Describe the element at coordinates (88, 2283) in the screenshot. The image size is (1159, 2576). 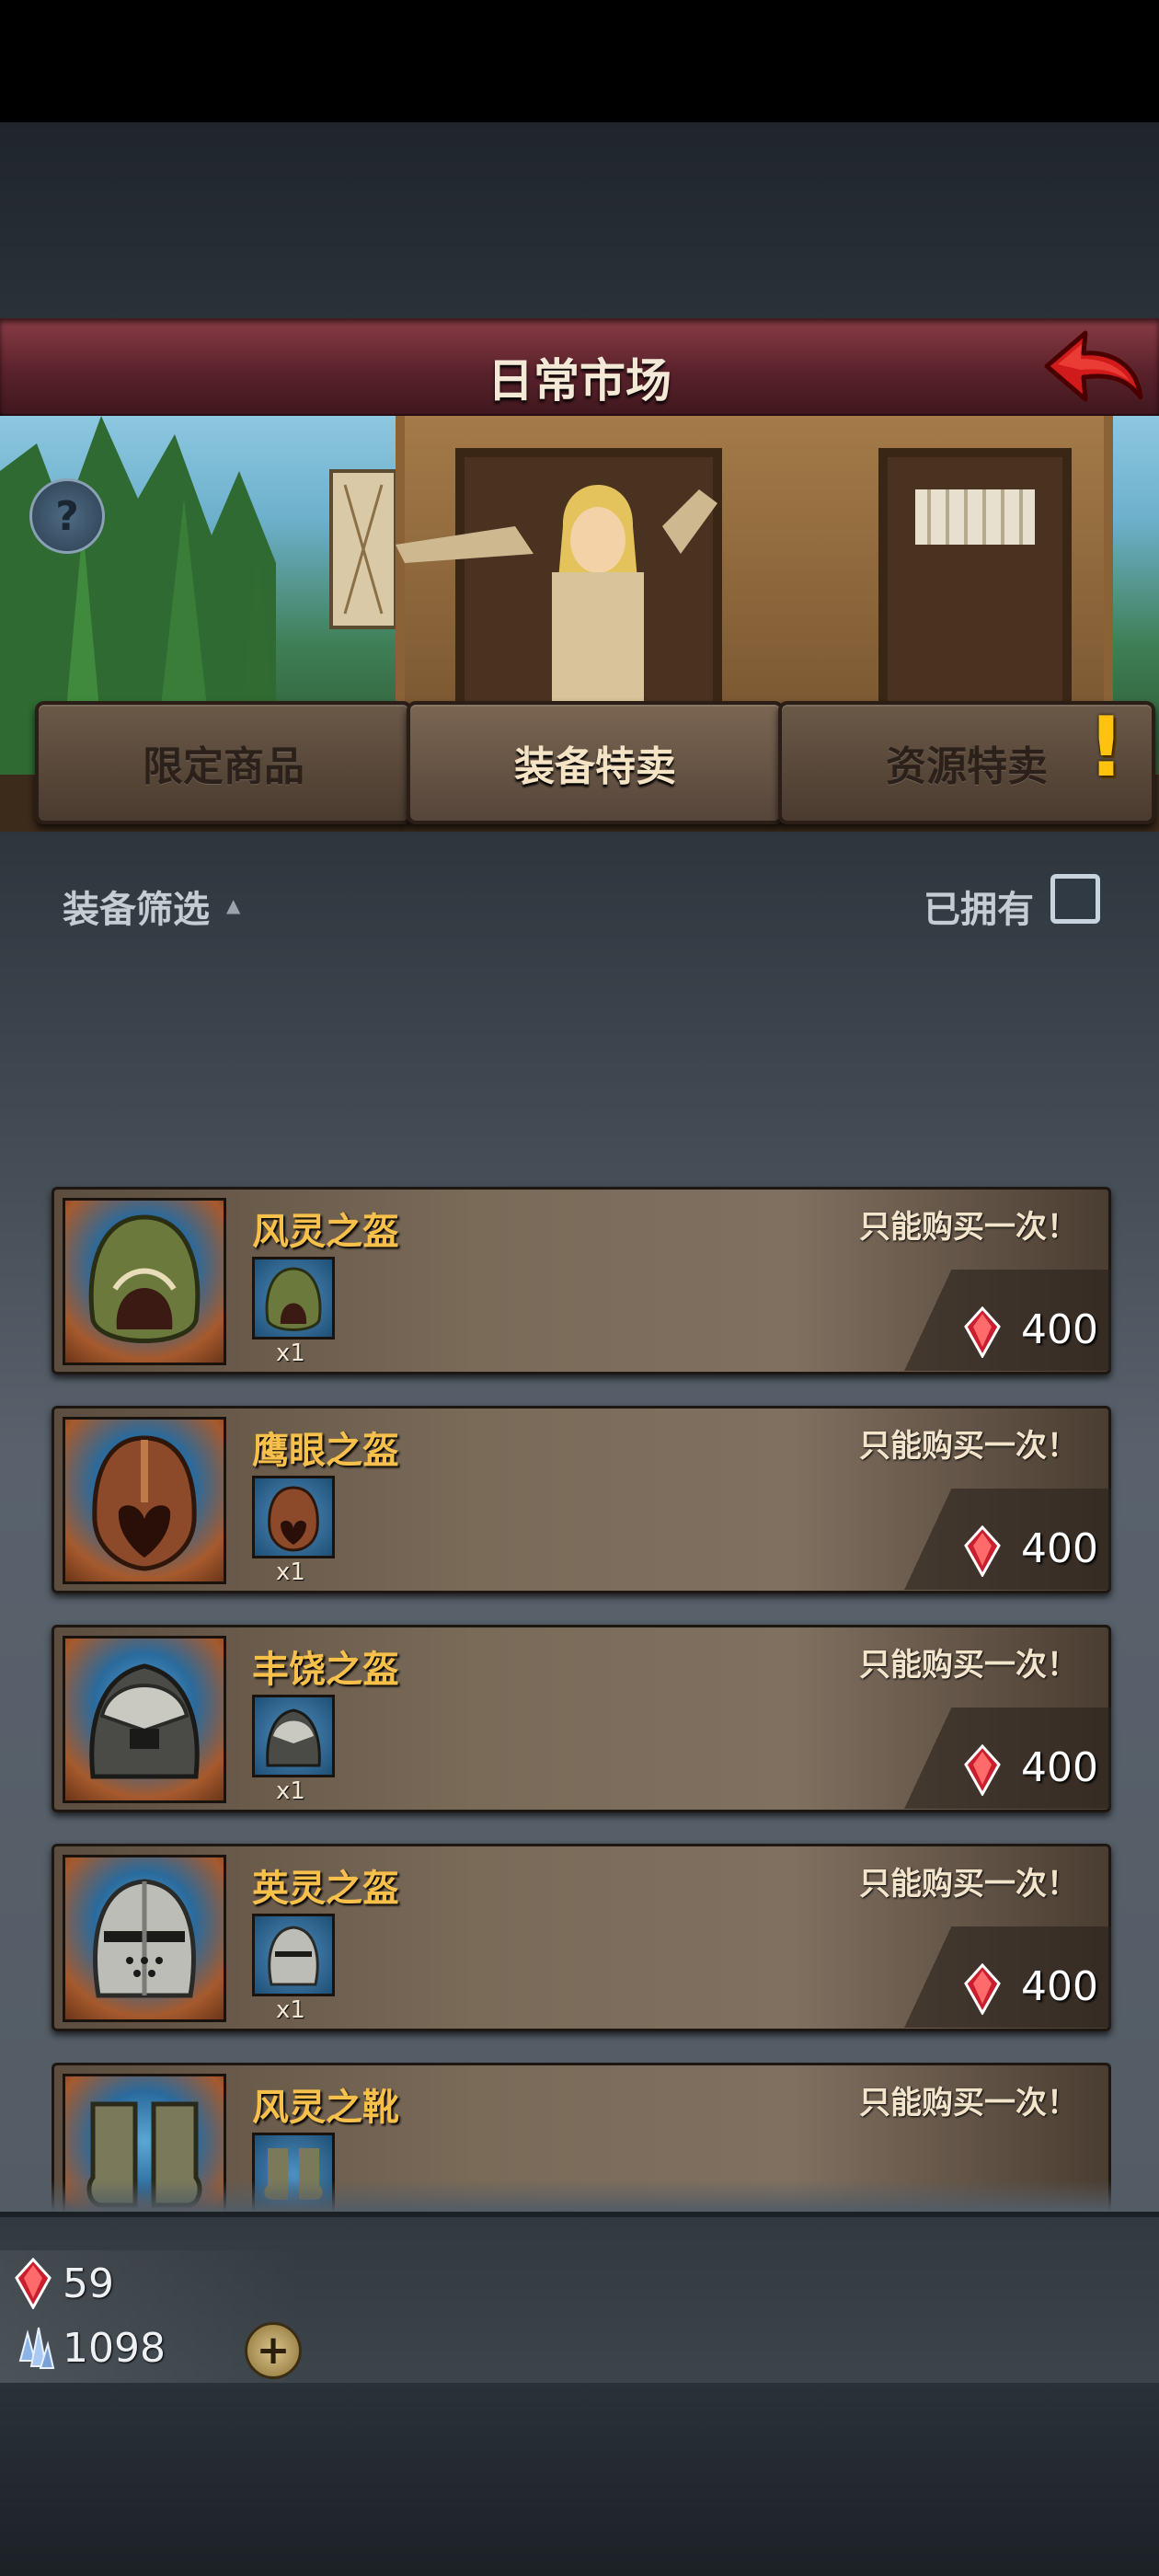
I see `gem-count: 59` at that location.